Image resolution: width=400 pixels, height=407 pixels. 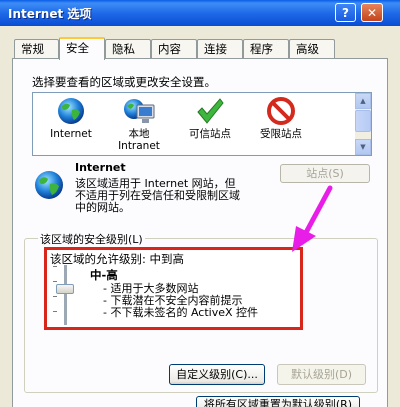 I want to click on tab-security: 安全, so click(x=82, y=48).